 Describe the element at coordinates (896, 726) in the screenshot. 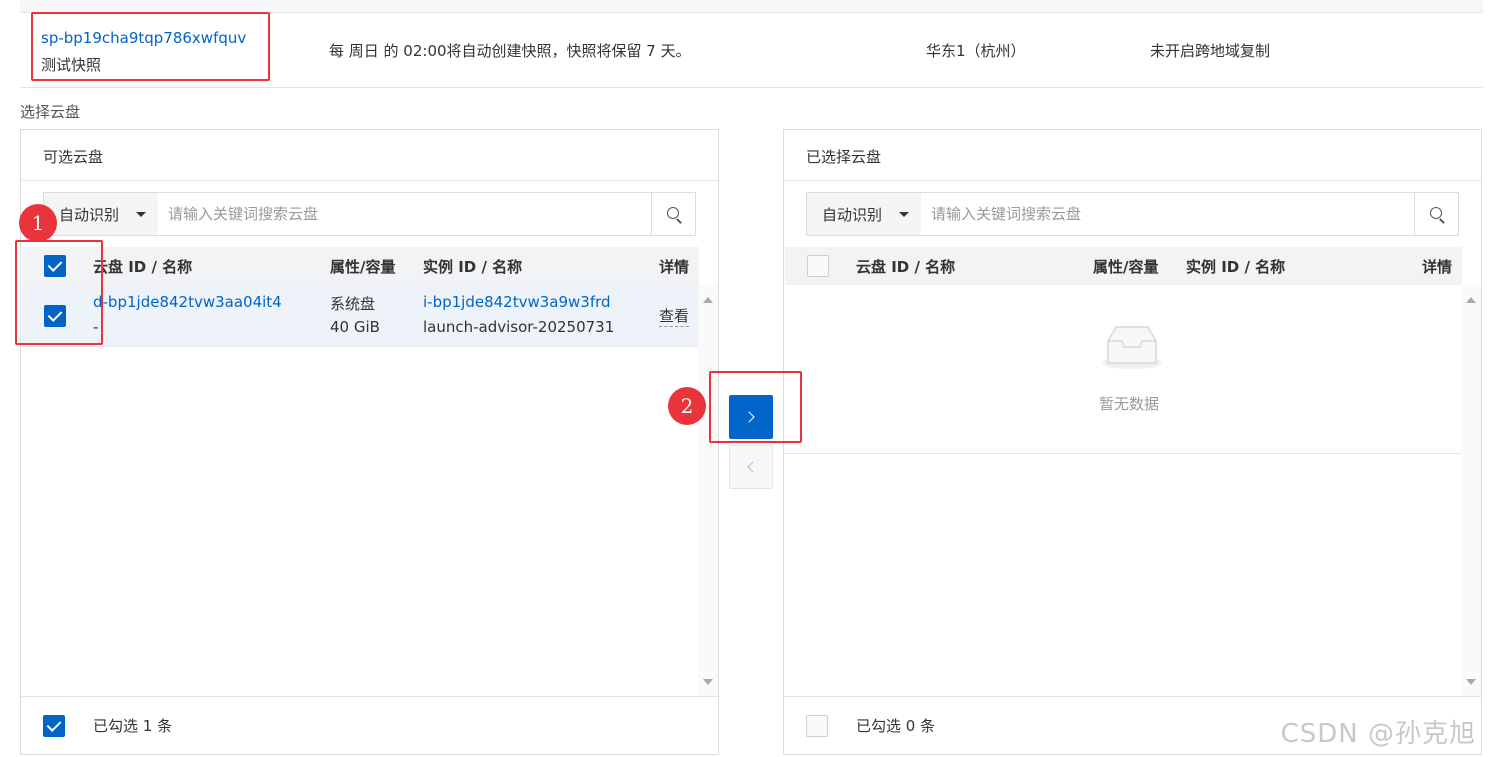

I see `right-selected-count: 已勾选 0 条` at that location.